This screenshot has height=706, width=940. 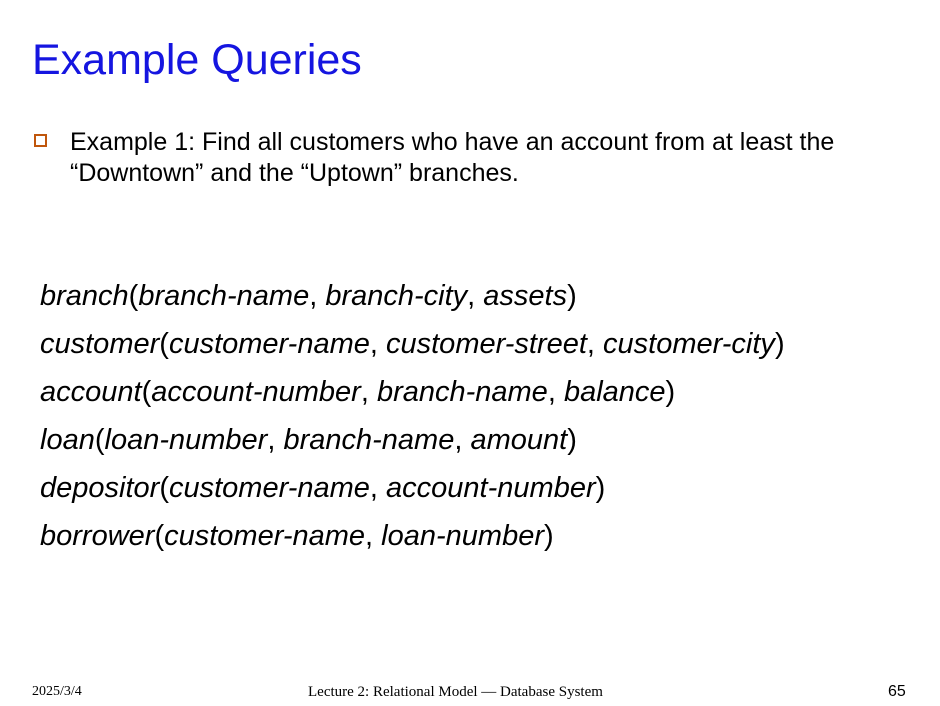 What do you see at coordinates (396, 296) in the screenshot?
I see `attribute-name: branch-city` at bounding box center [396, 296].